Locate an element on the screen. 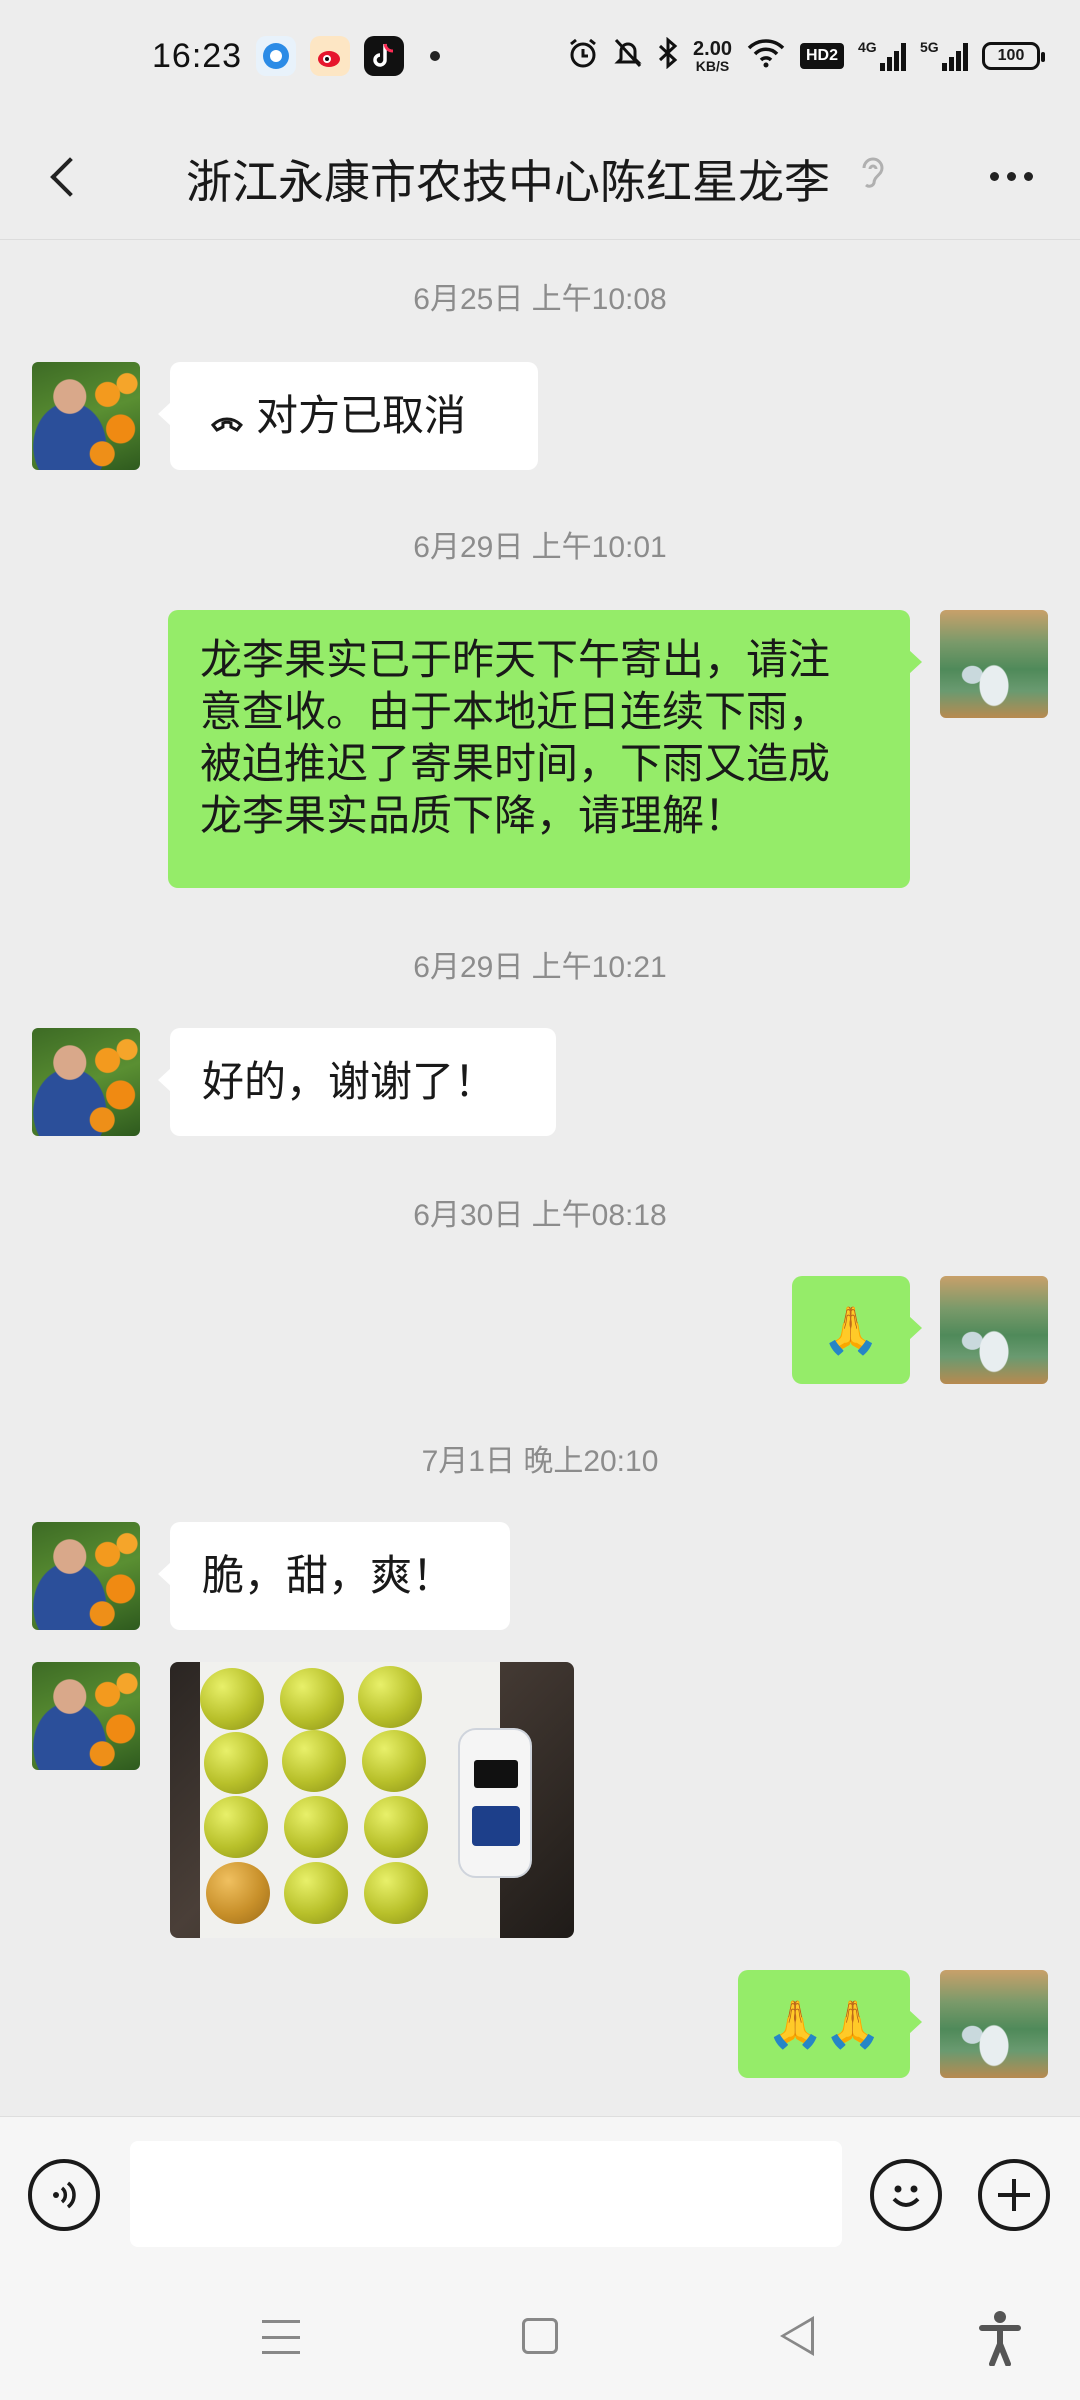 The height and width of the screenshot is (2400, 1080). praying-hands-emoji: 🙏🙏 is located at coordinates (824, 2024).